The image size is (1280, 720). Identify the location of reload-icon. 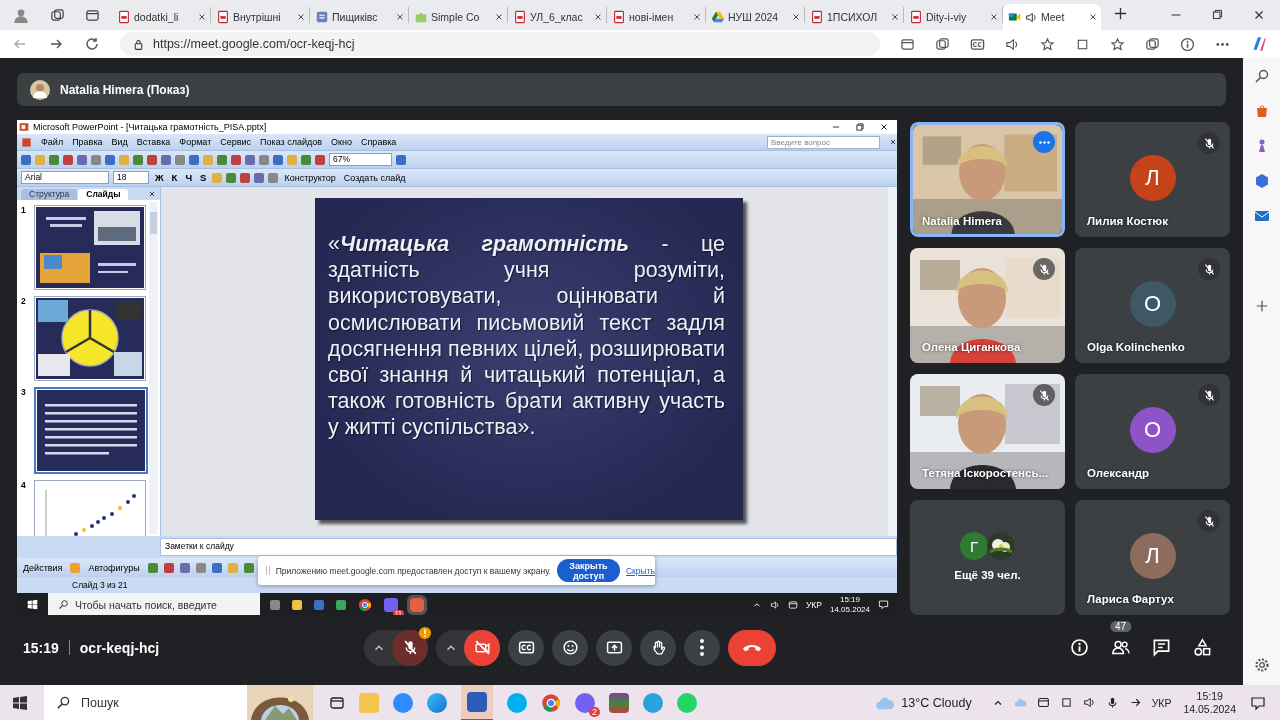
(92, 44).